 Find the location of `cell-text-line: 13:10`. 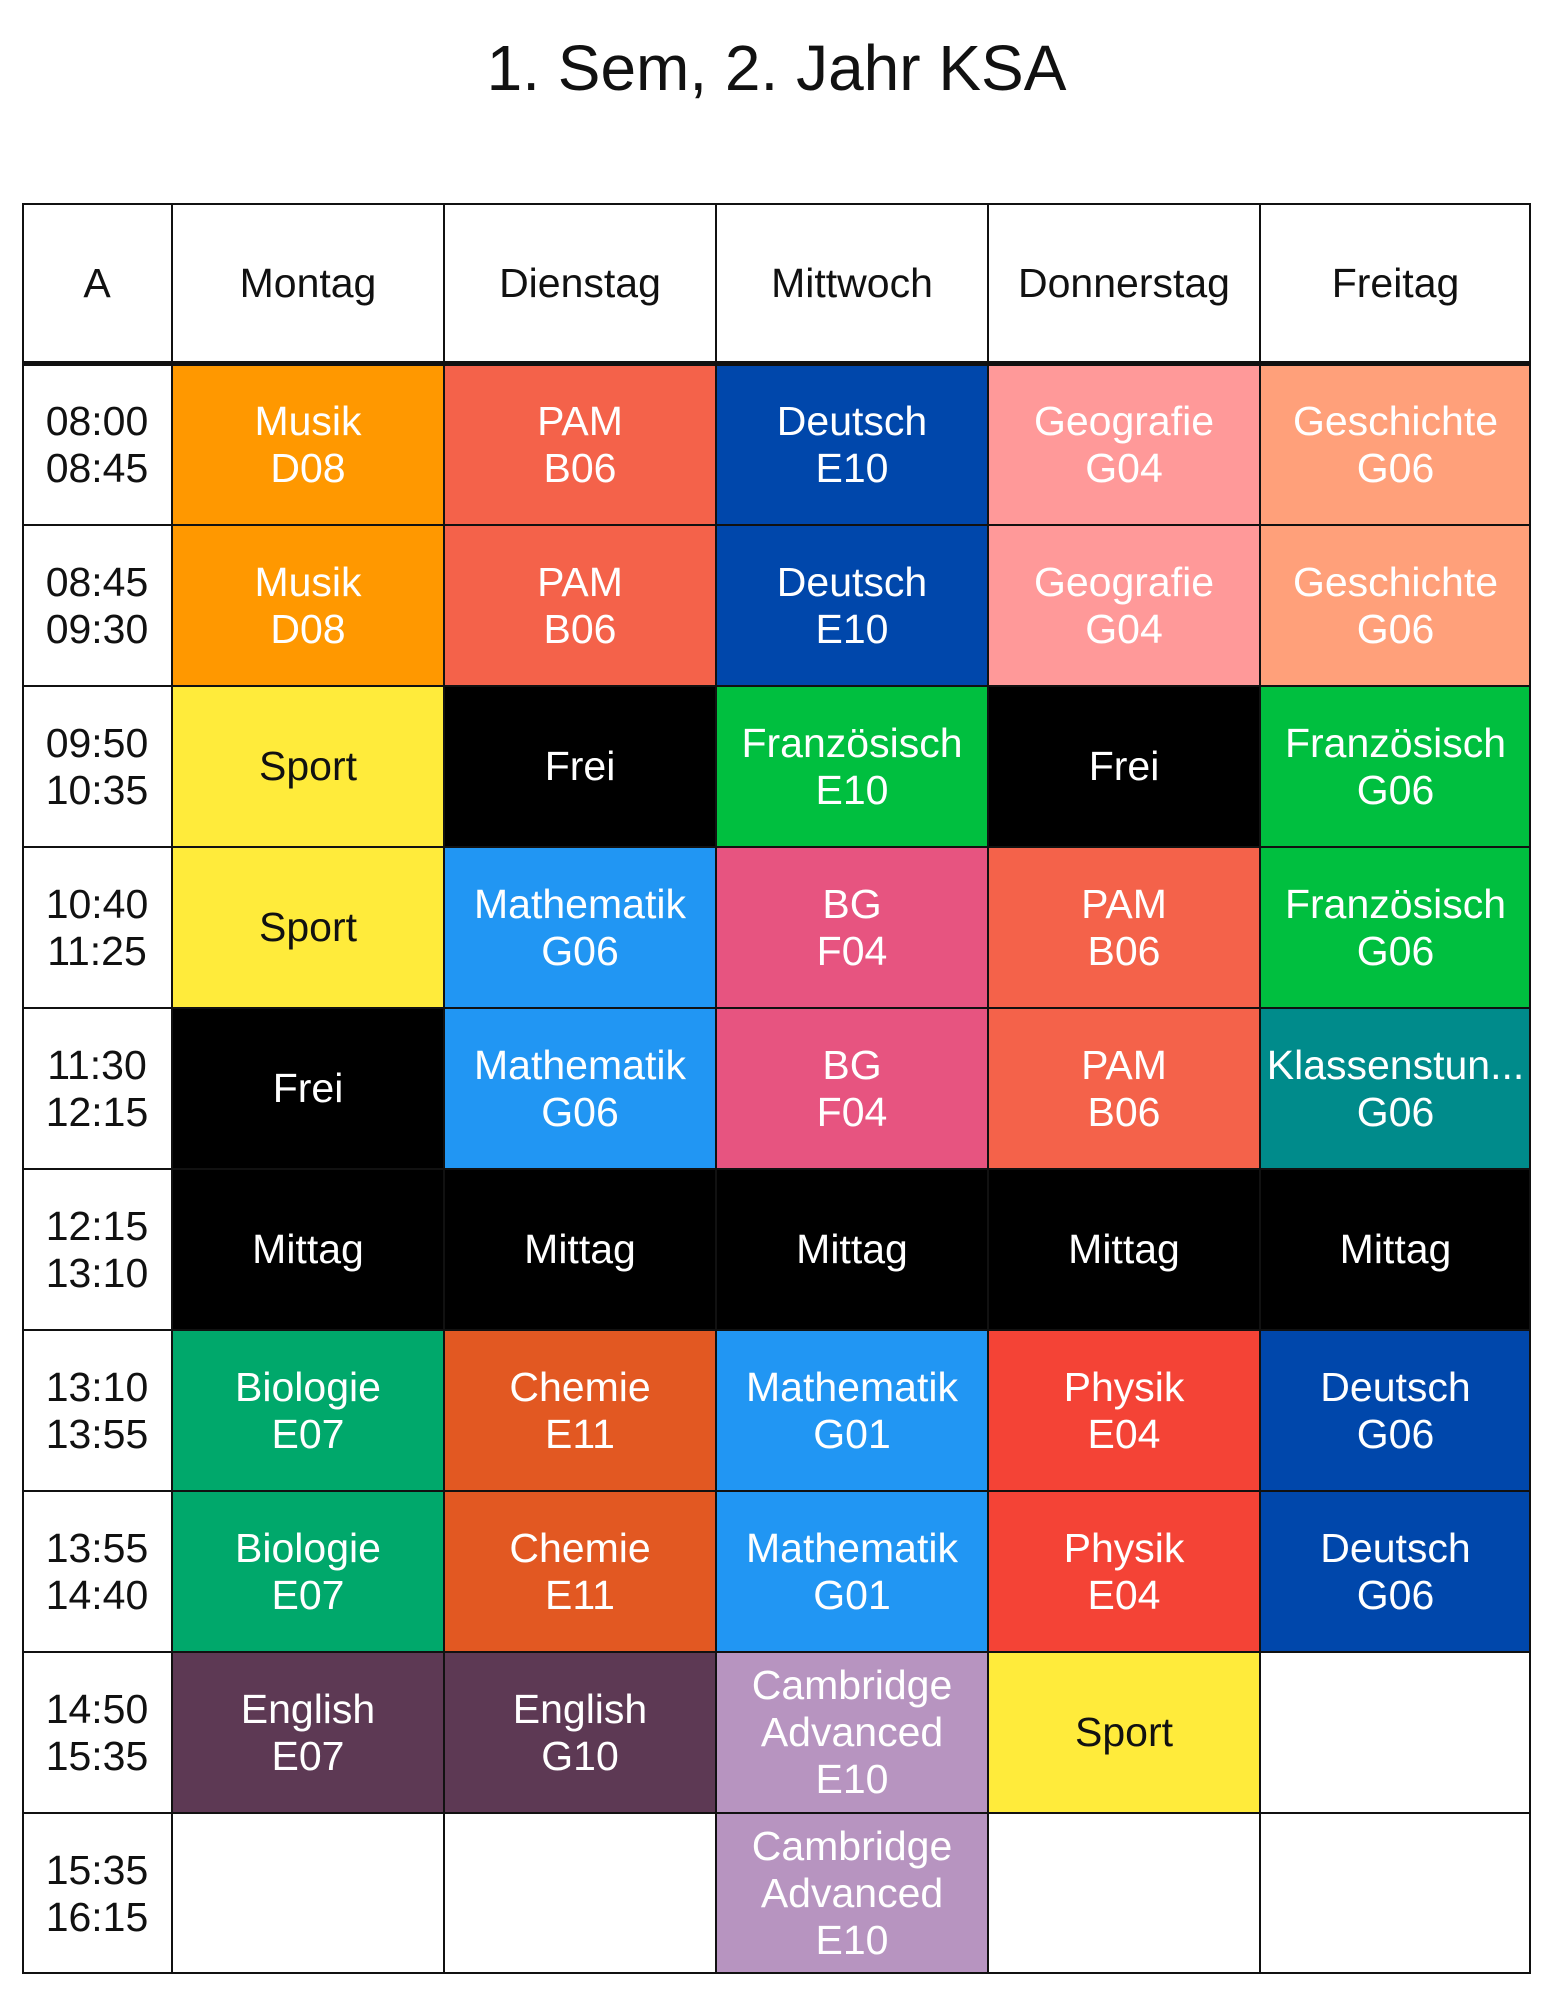

cell-text-line: 13:10 is located at coordinates (97, 1272).